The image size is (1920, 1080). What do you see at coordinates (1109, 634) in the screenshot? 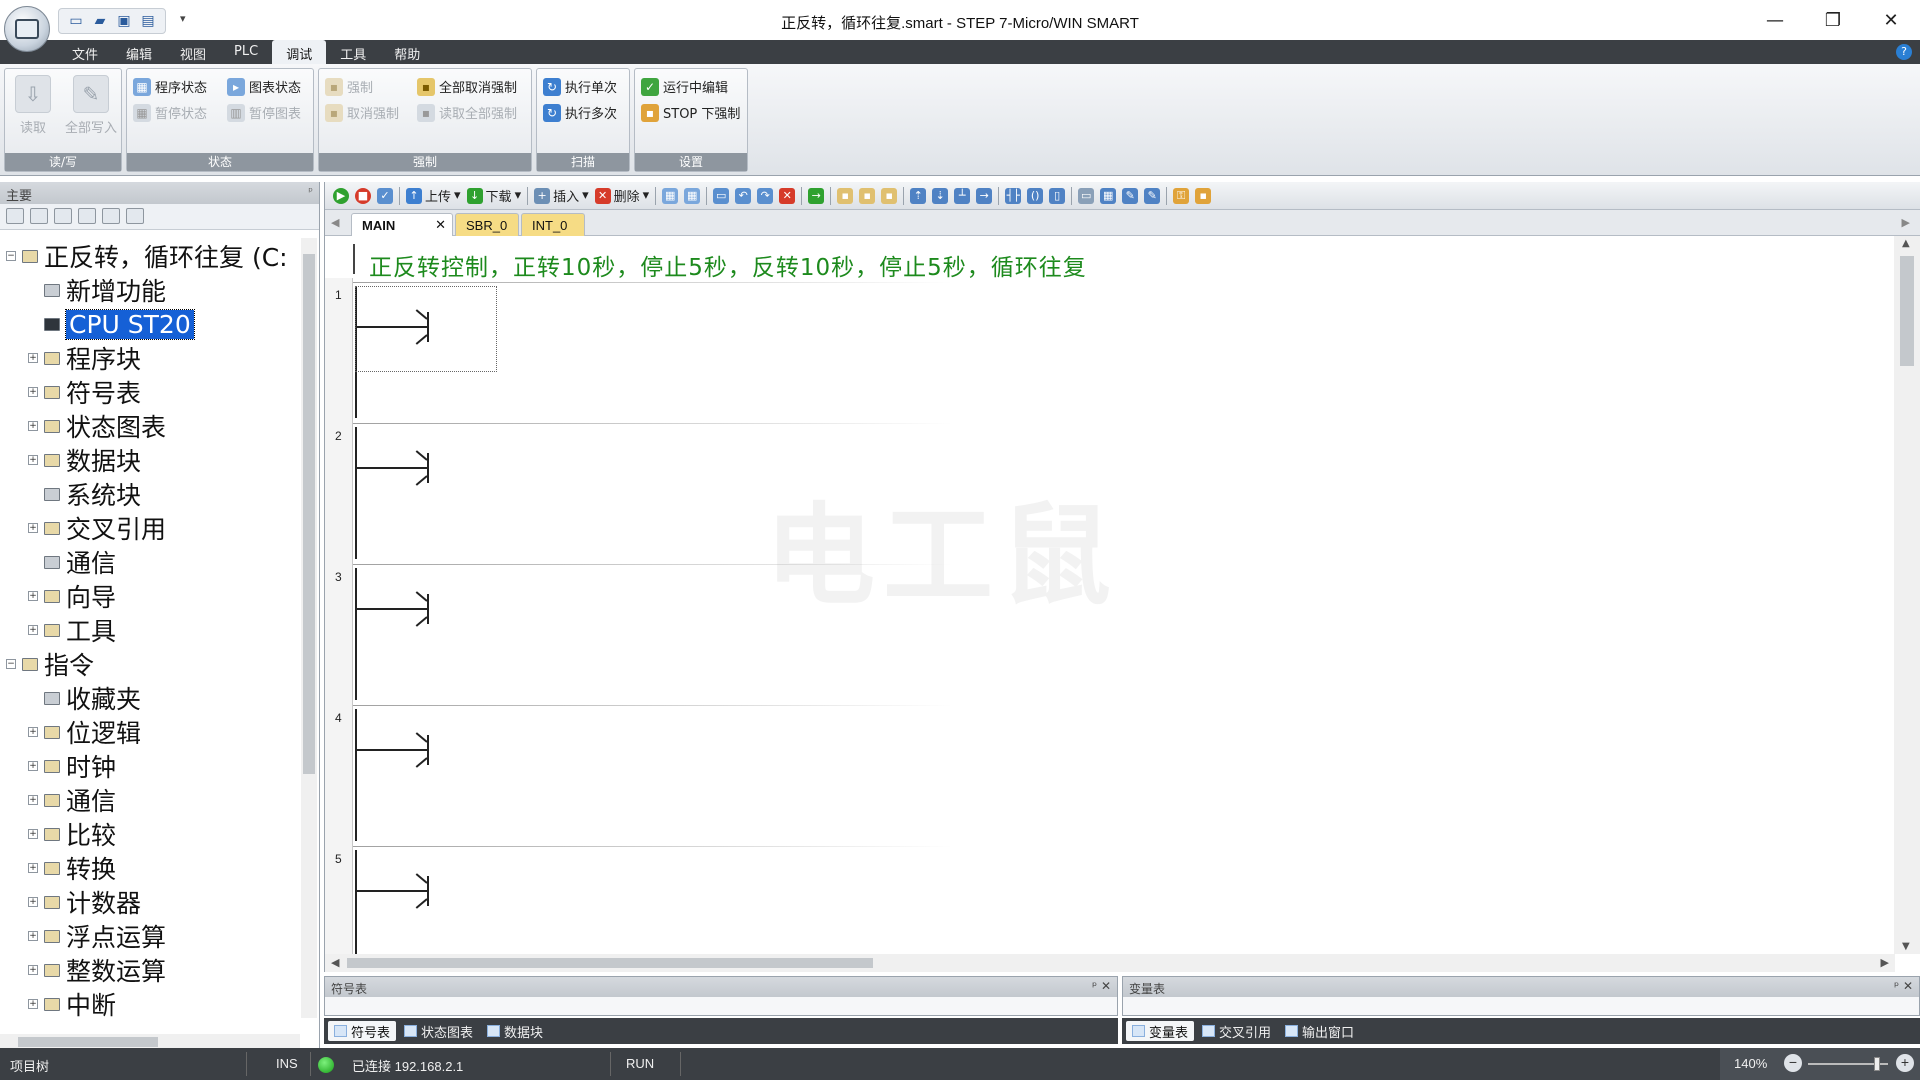
I see `ladder-network: 3` at bounding box center [1109, 634].